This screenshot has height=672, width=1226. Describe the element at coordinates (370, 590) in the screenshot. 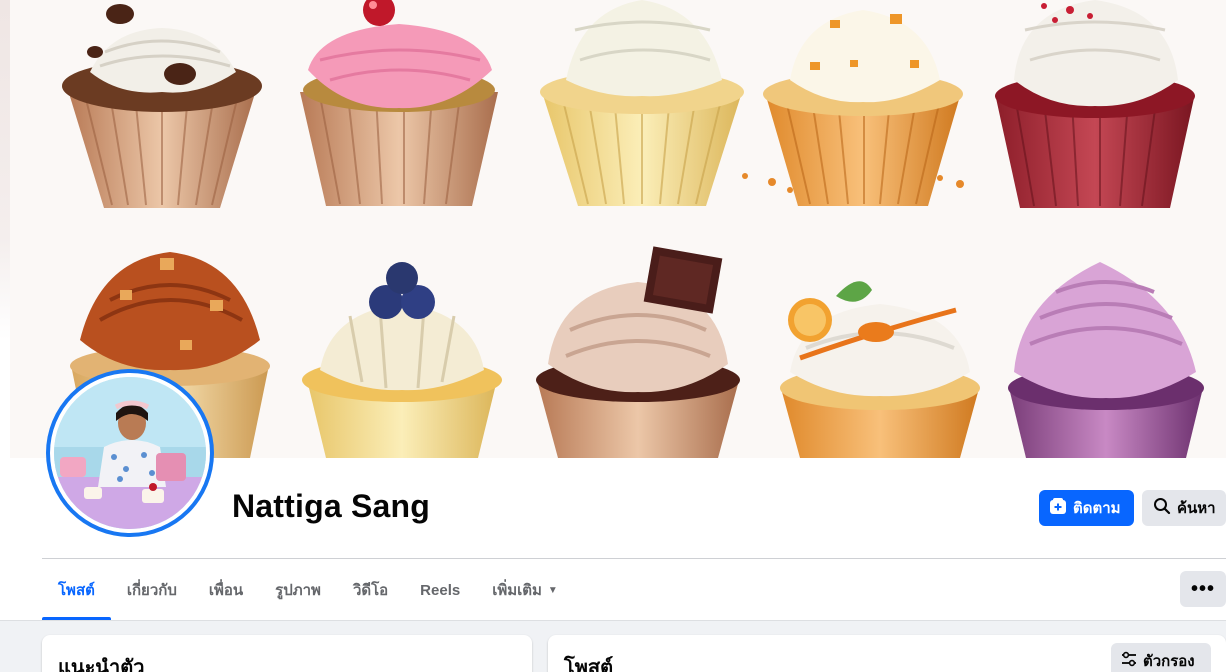

I see `tab-videos: วิดีโอ` at that location.